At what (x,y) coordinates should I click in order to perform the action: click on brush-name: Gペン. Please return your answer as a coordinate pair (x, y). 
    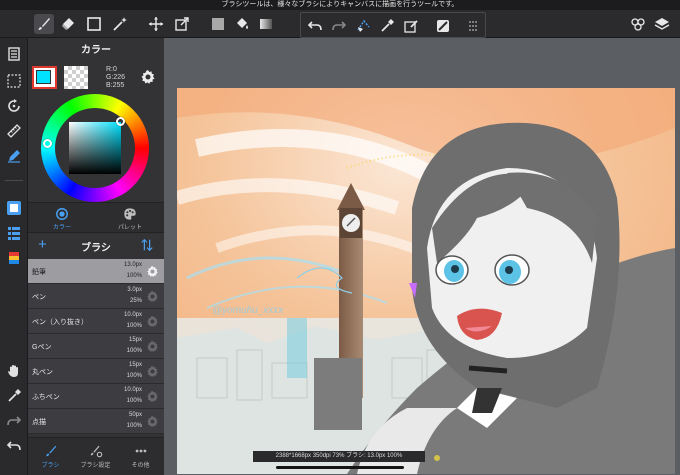
    Looking at the image, I should click on (42, 347).